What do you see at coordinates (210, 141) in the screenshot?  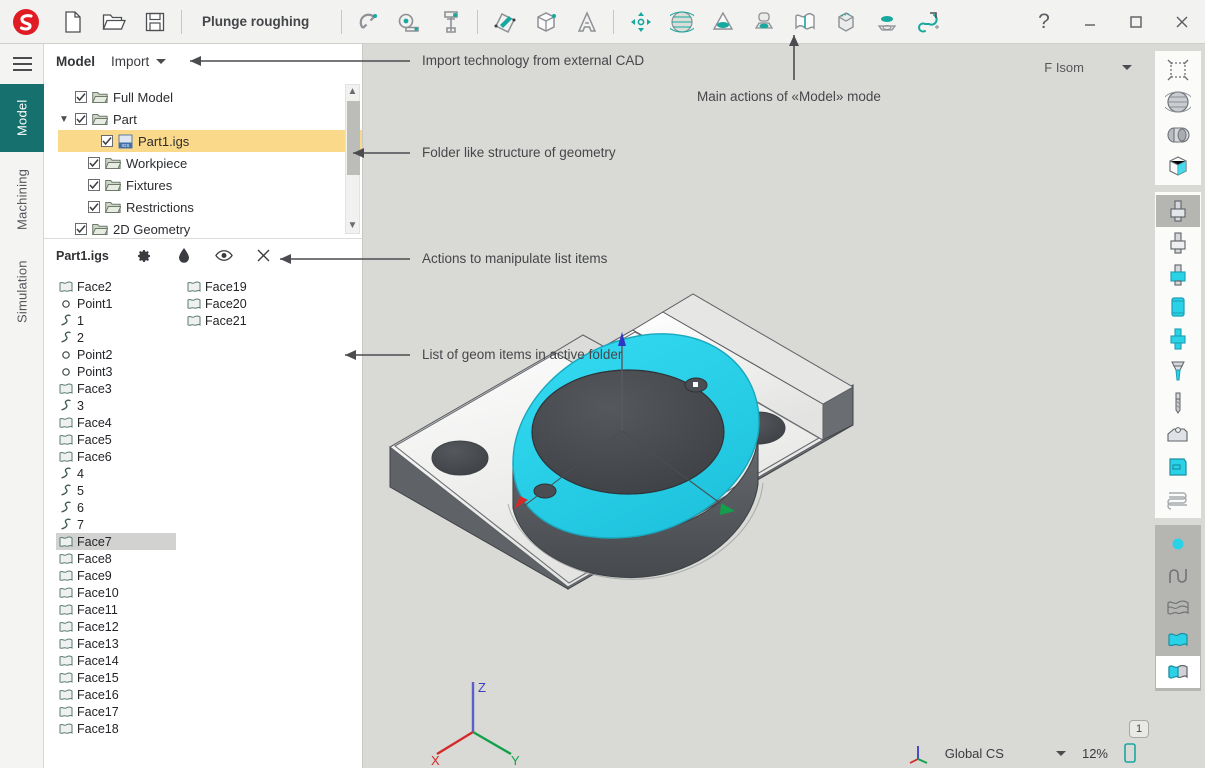 I see `tree-row: IGS Part1.igs` at bounding box center [210, 141].